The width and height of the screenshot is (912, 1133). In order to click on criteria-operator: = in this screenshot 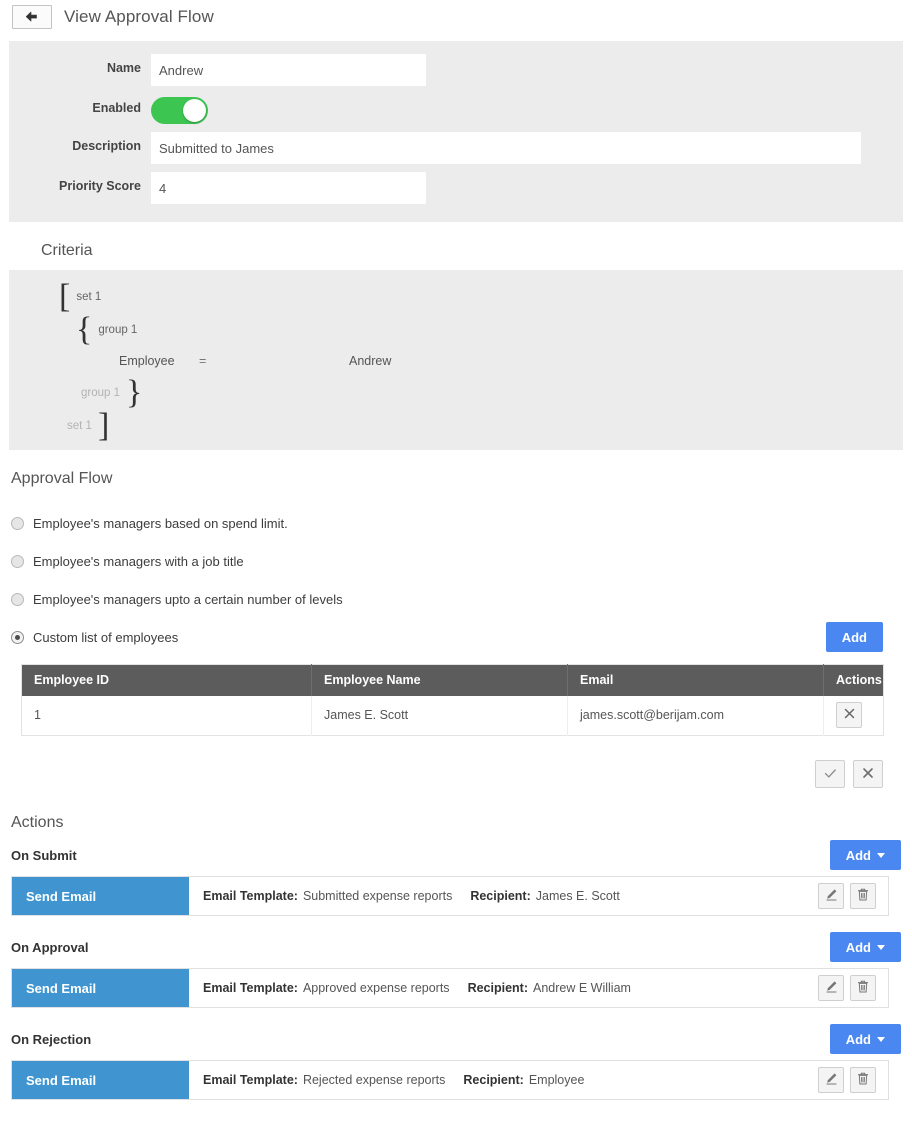, I will do `click(203, 361)`.